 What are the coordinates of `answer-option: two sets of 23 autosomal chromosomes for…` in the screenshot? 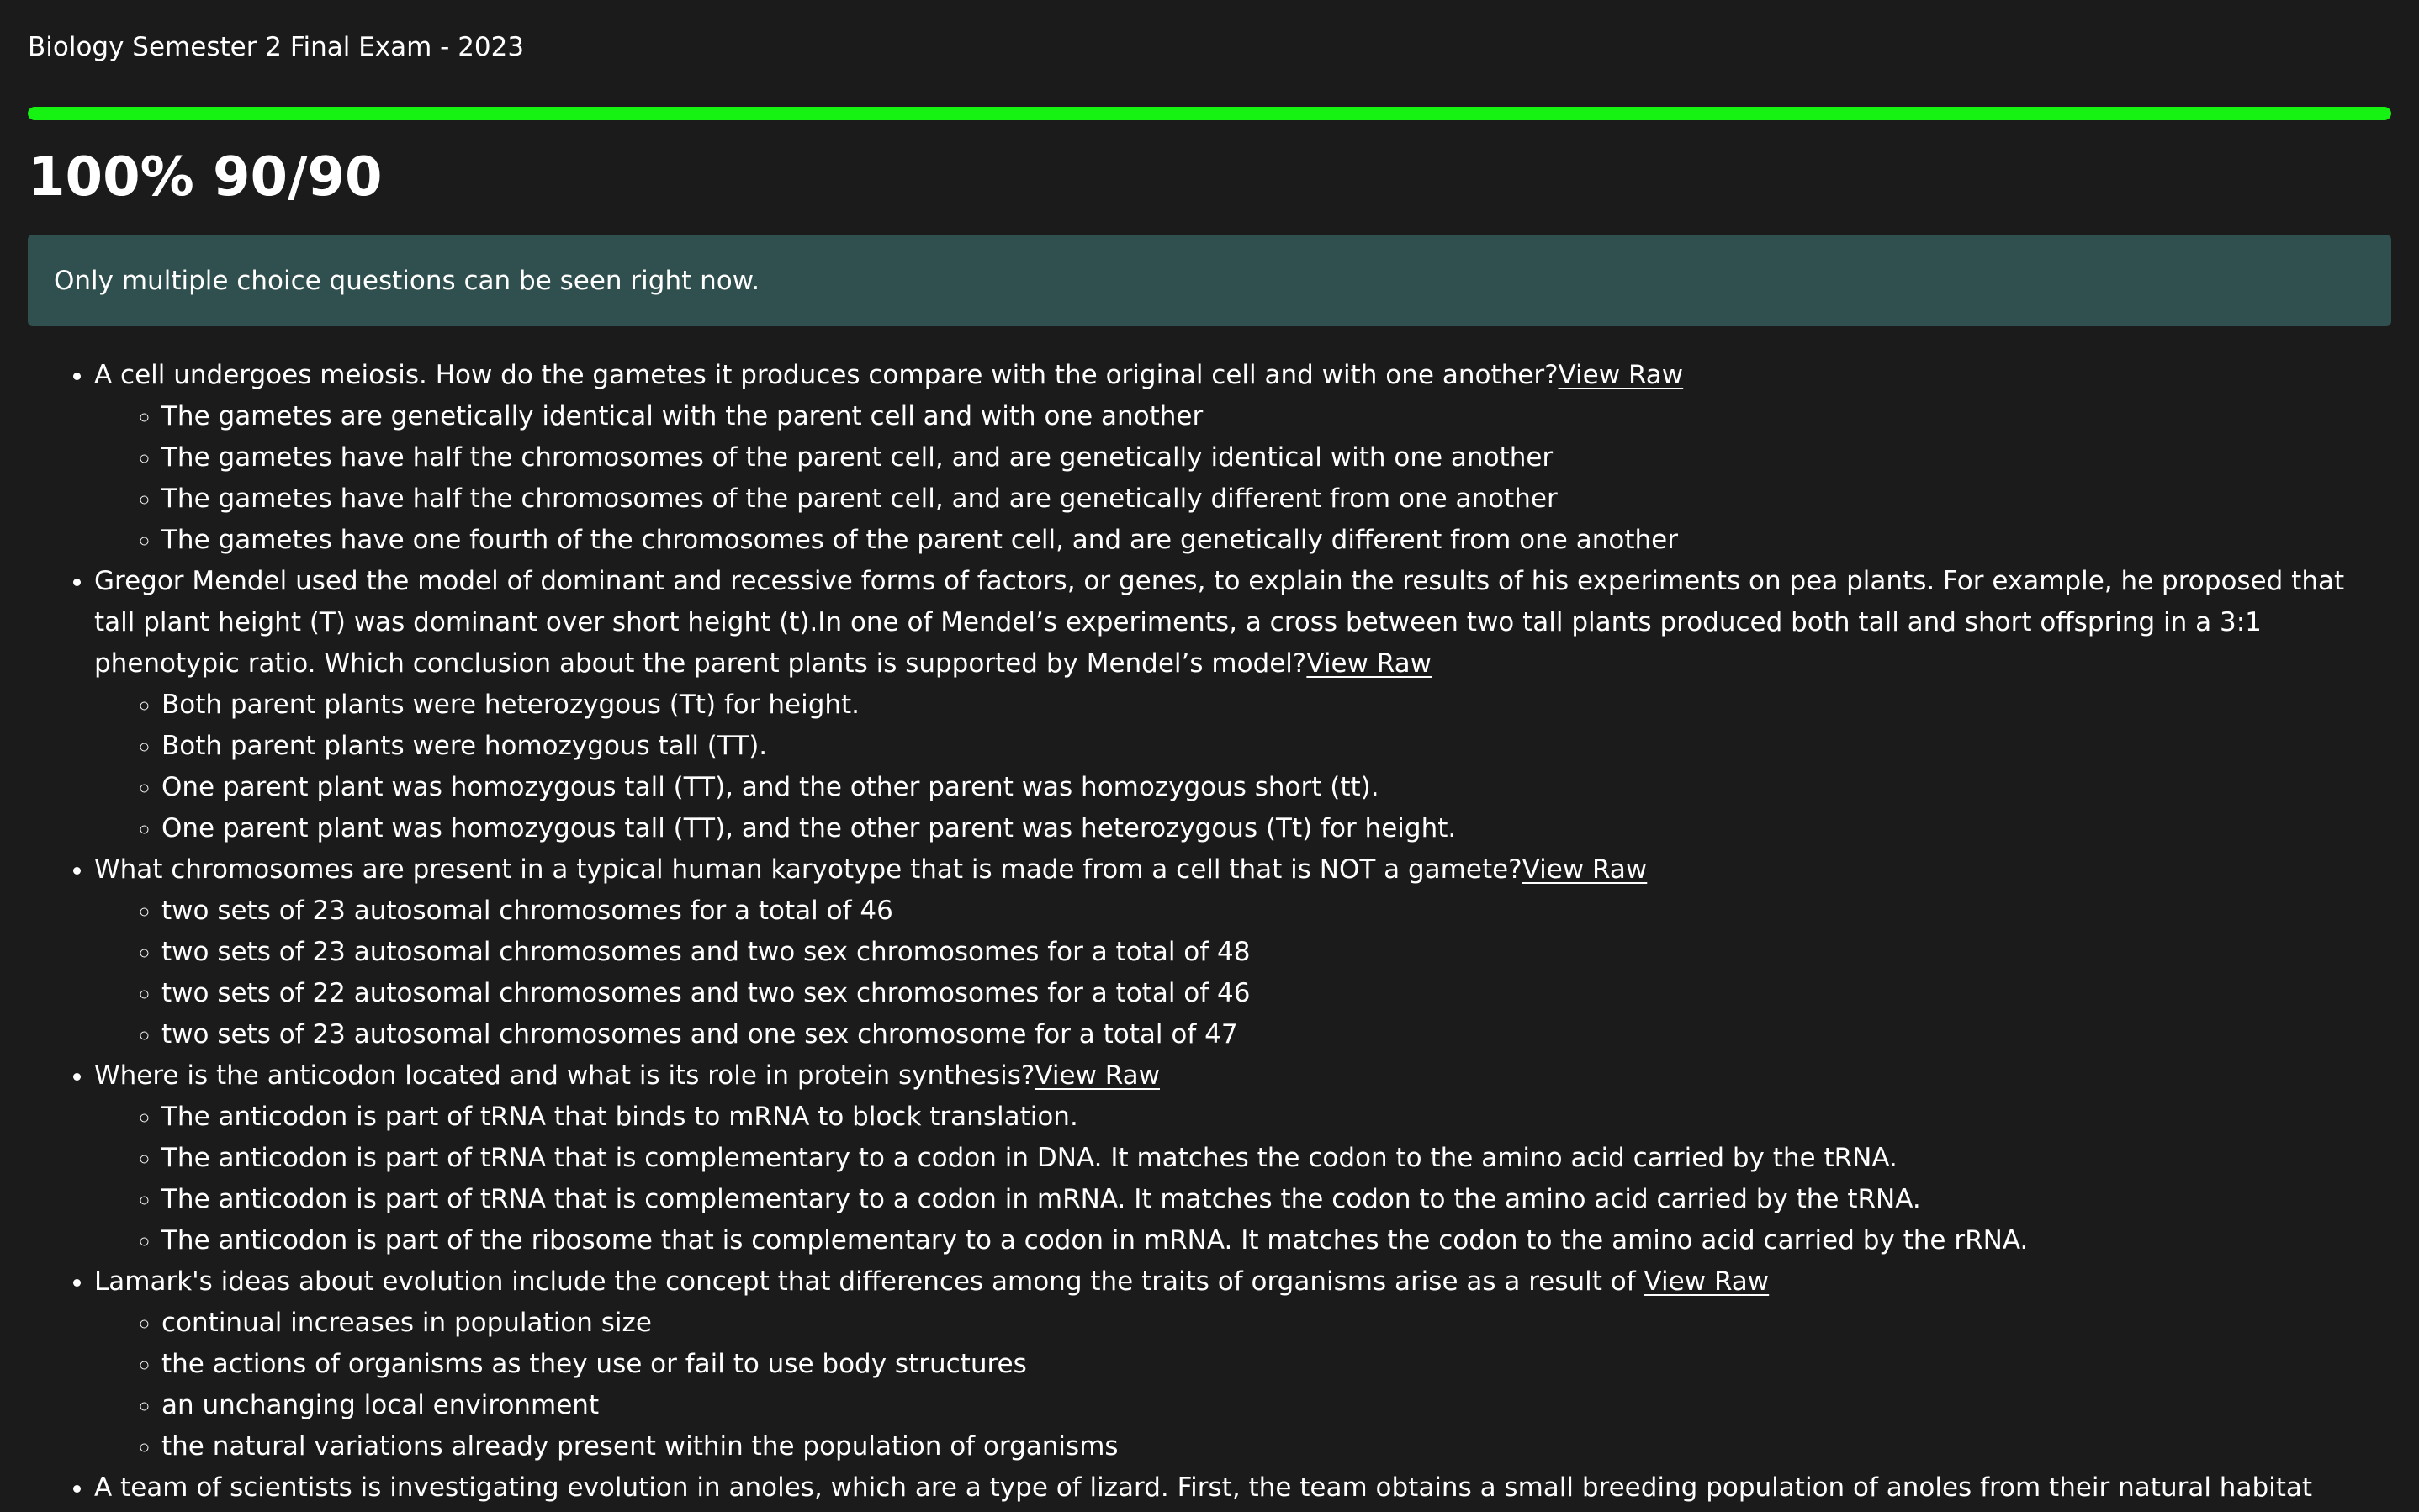 It's located at (1273, 911).